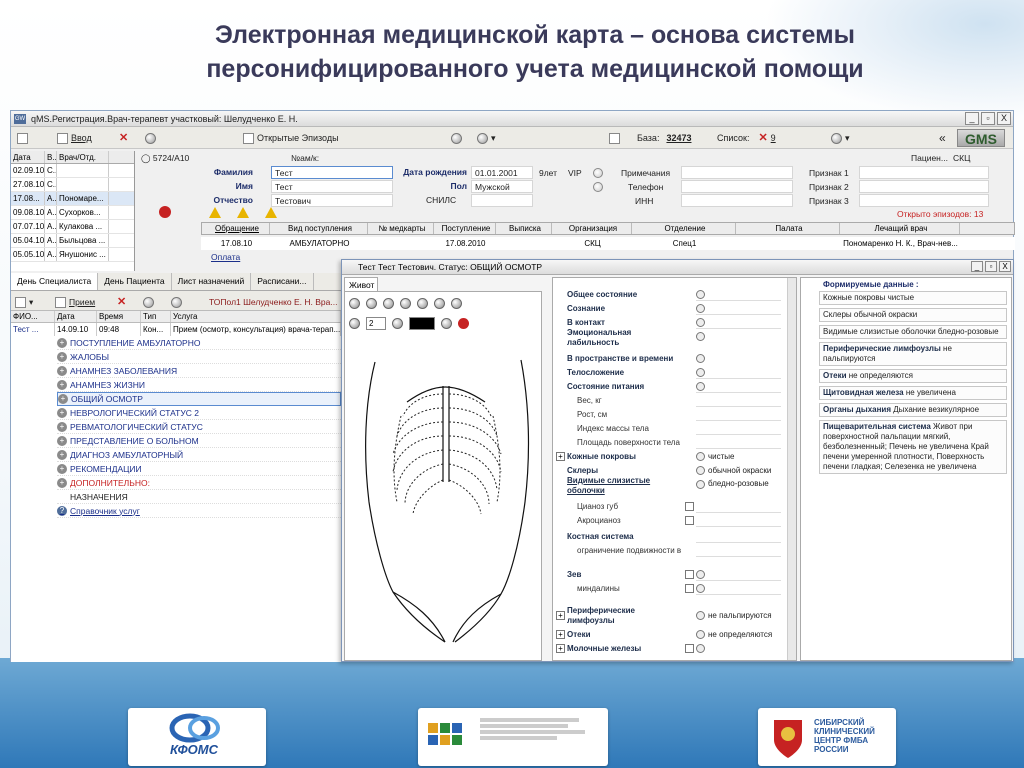 The image size is (1024, 768). Describe the element at coordinates (737, 200) in the screenshot. I see `inn-field` at that location.